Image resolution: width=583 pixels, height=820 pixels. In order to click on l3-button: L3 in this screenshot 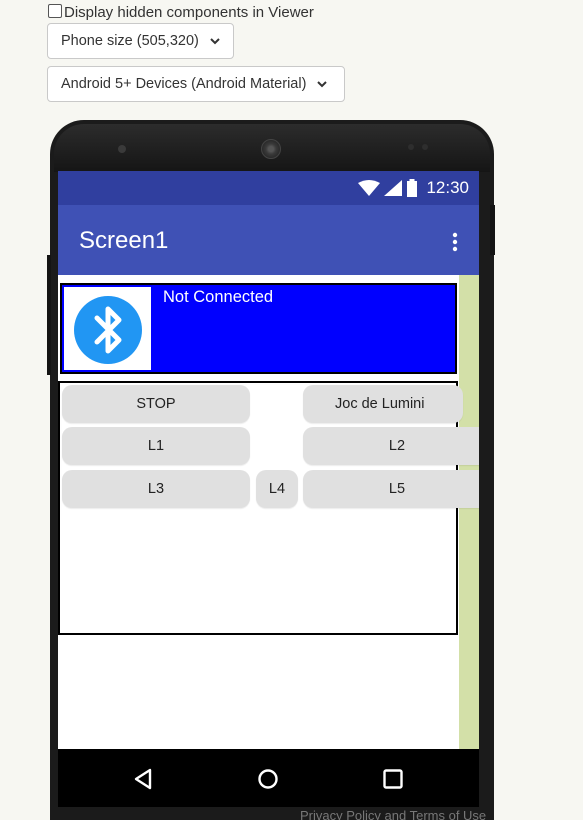, I will do `click(156, 489)`.